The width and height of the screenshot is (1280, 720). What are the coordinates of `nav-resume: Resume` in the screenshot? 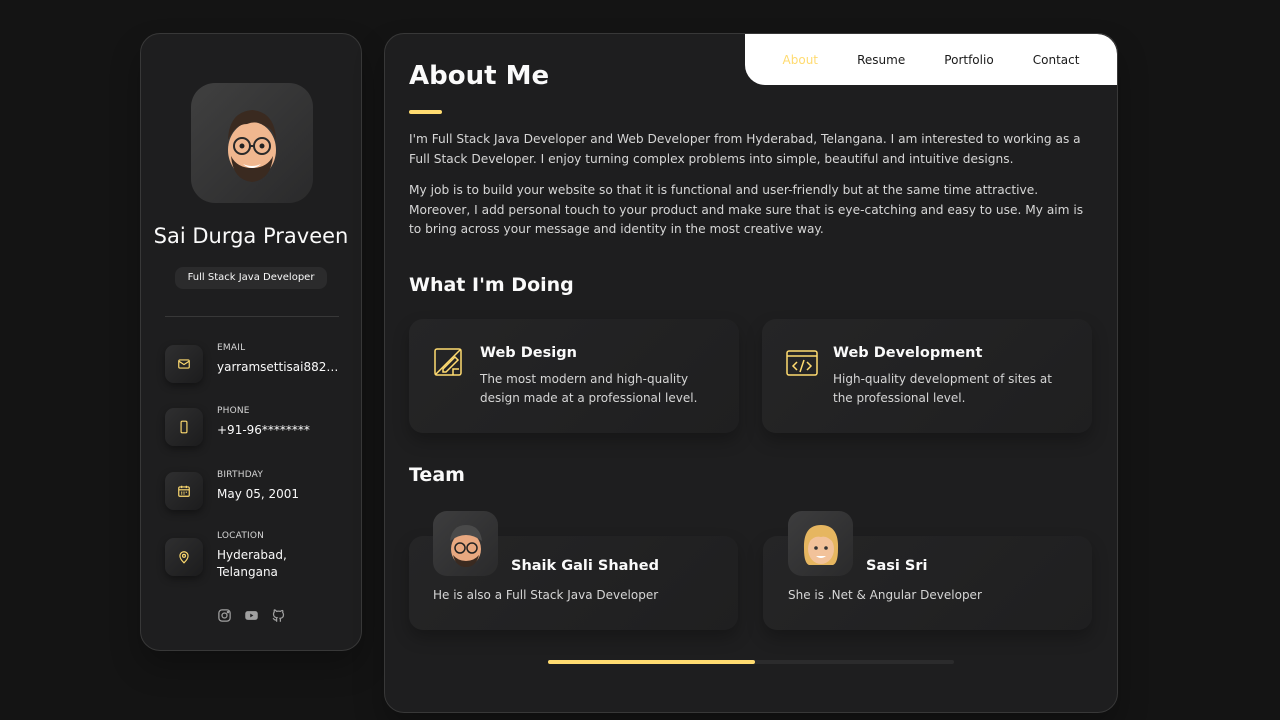 It's located at (881, 60).